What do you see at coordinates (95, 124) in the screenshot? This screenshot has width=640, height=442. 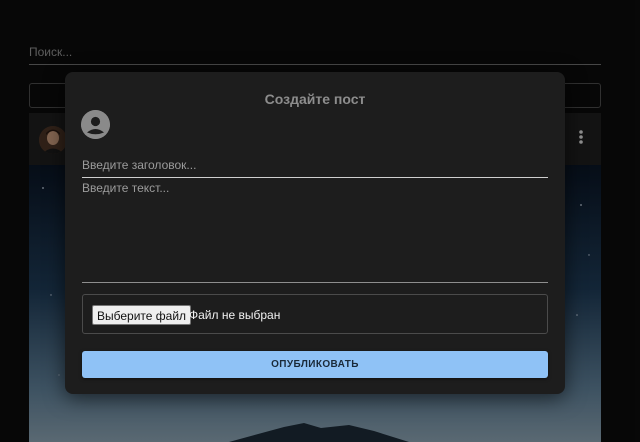 I see `account-circle-icon` at bounding box center [95, 124].